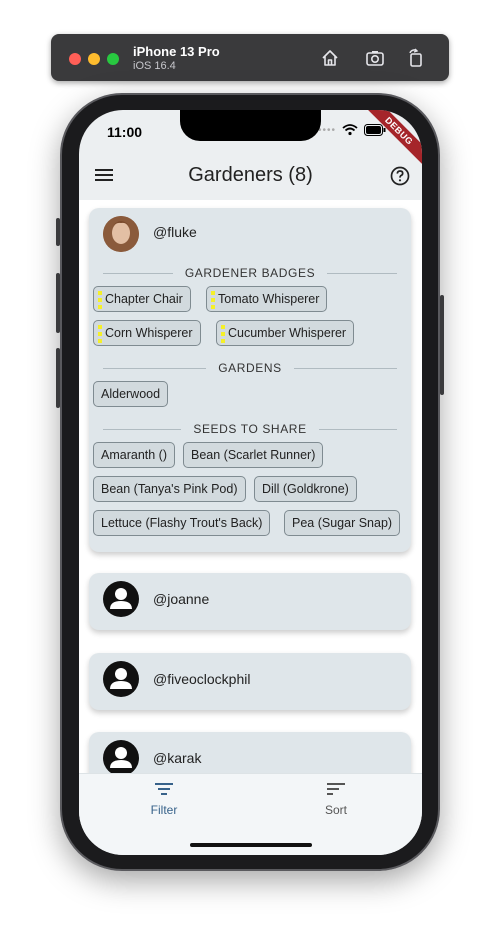 The width and height of the screenshot is (500, 941). Describe the element at coordinates (250, 752) in the screenshot. I see `gardener-card: @karak` at that location.